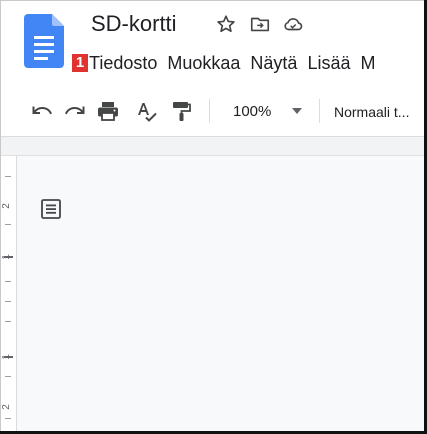 The width and height of the screenshot is (427, 434). Describe the element at coordinates (328, 63) in the screenshot. I see `menu-insert: Lisää` at that location.